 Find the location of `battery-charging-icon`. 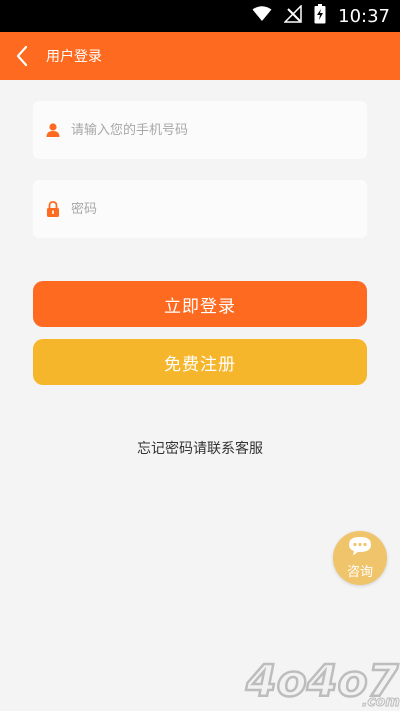

battery-charging-icon is located at coordinates (320, 16).